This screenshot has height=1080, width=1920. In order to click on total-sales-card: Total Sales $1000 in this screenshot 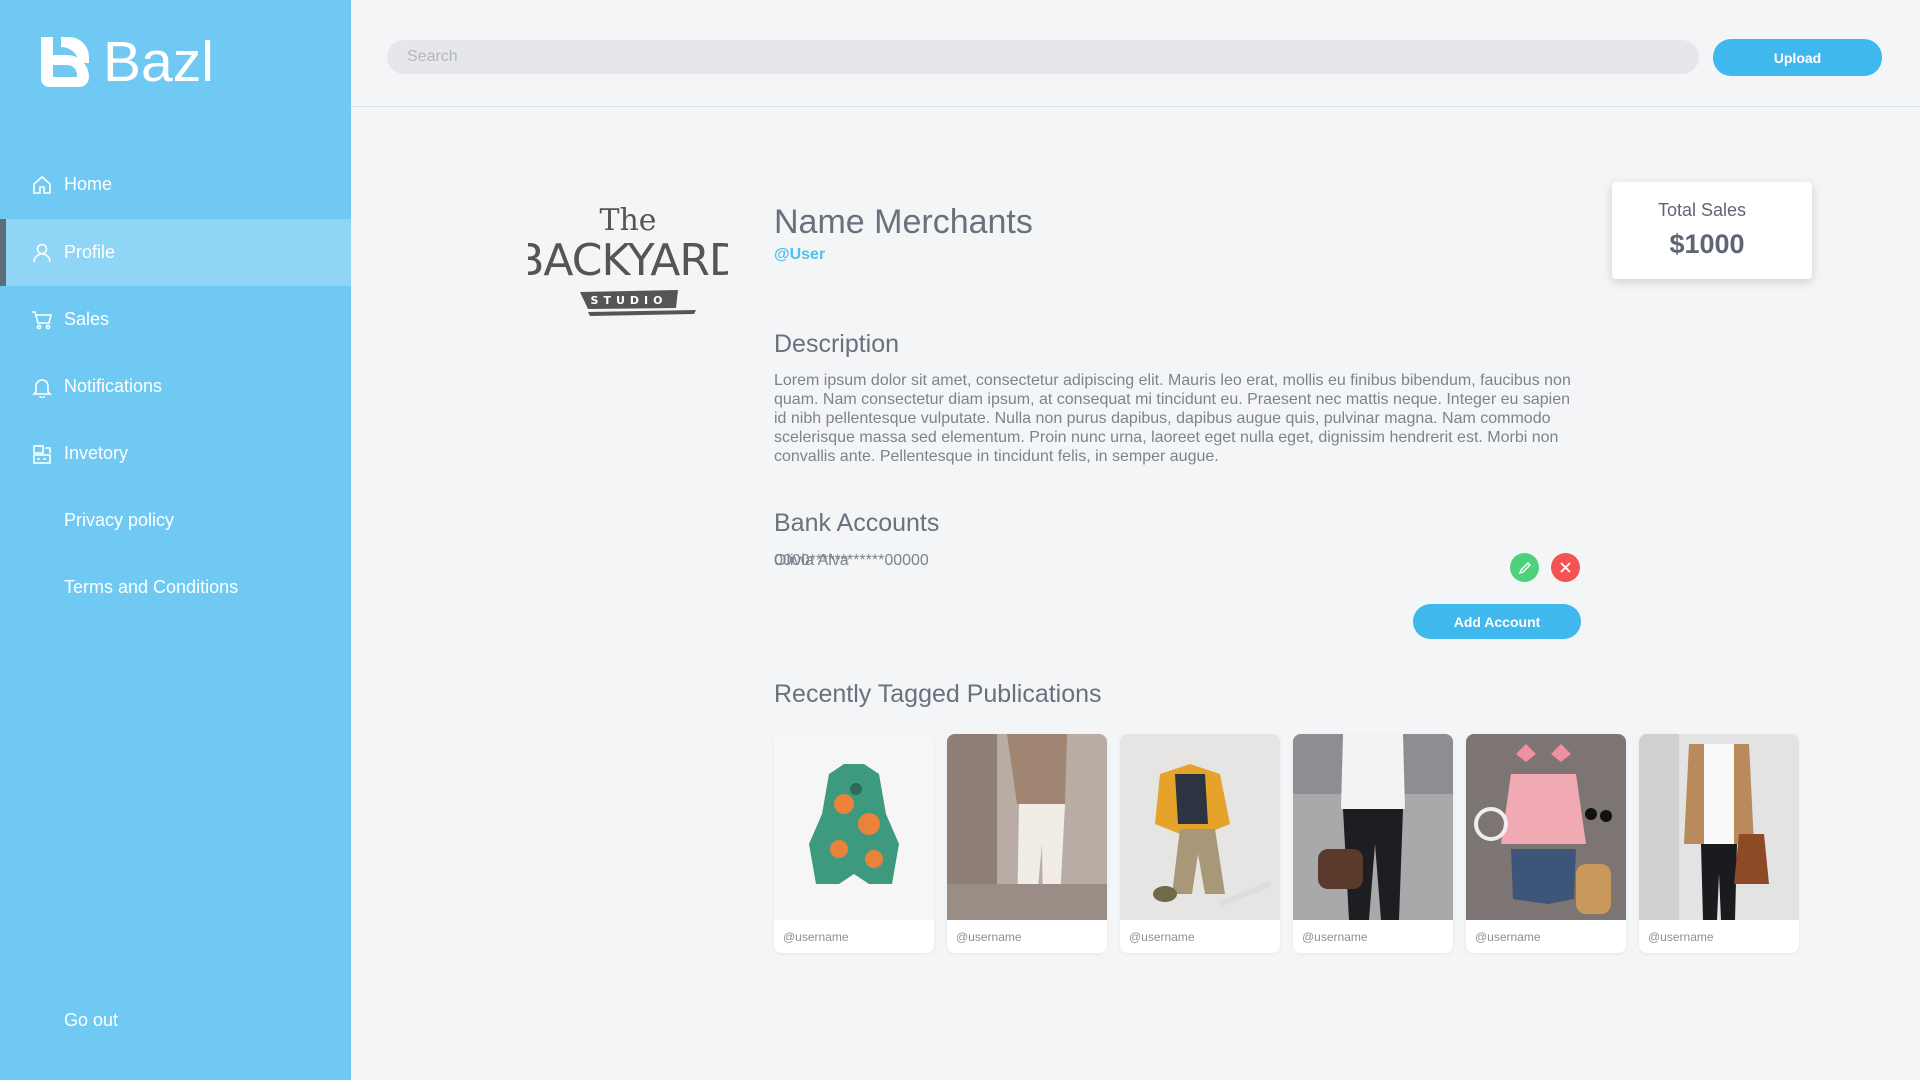, I will do `click(1712, 230)`.